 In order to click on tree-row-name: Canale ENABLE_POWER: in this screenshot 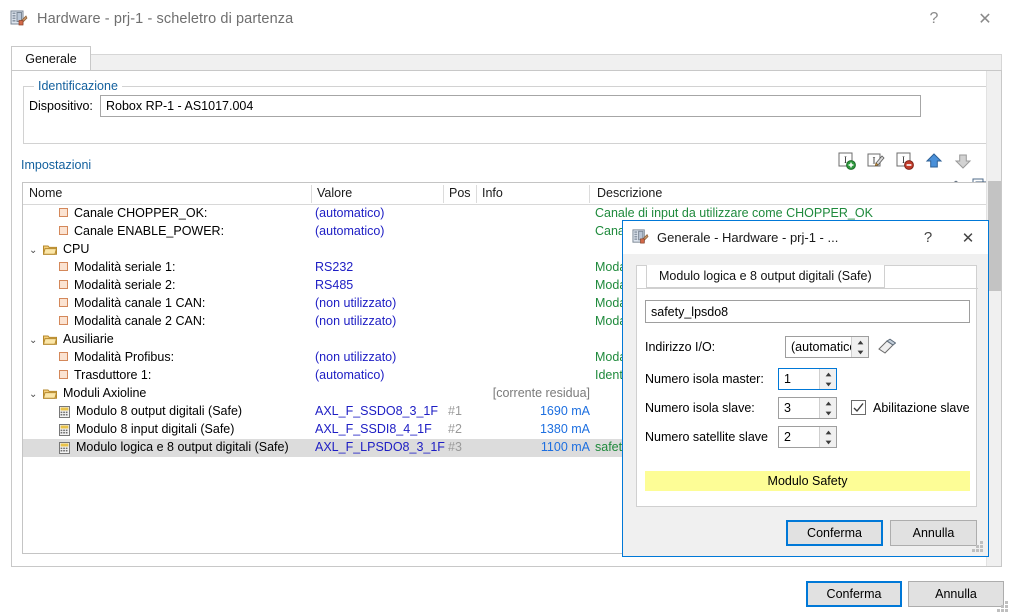, I will do `click(141, 231)`.